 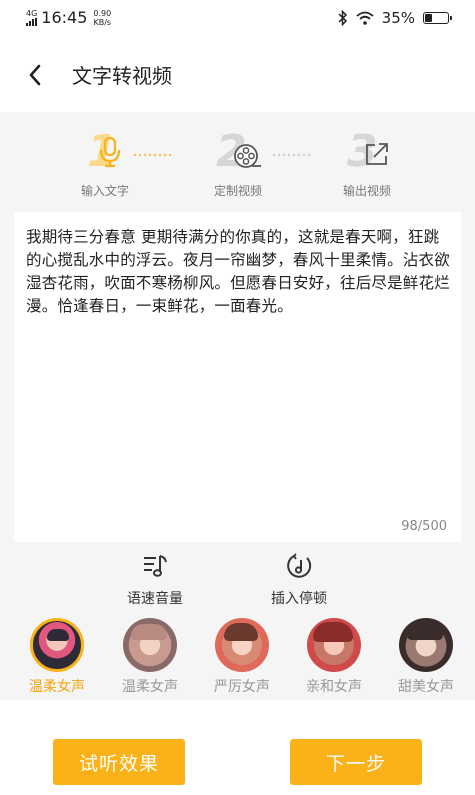 What do you see at coordinates (334, 687) in the screenshot?
I see `voice-label: 亲和女声` at bounding box center [334, 687].